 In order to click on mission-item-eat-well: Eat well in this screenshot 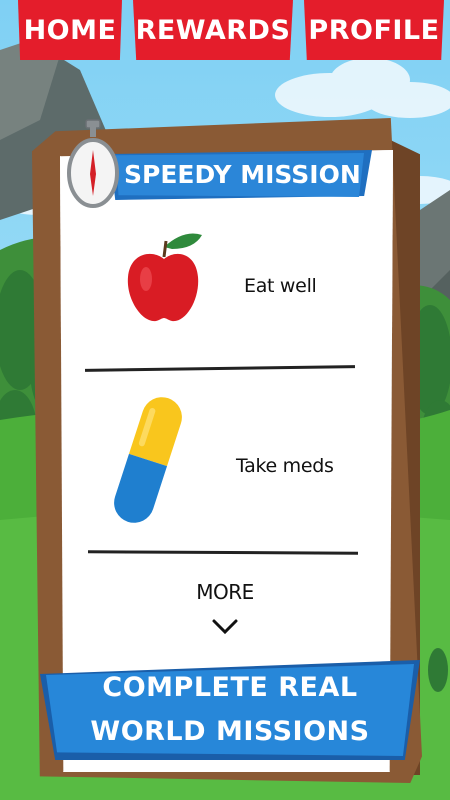, I will do `click(225, 285)`.